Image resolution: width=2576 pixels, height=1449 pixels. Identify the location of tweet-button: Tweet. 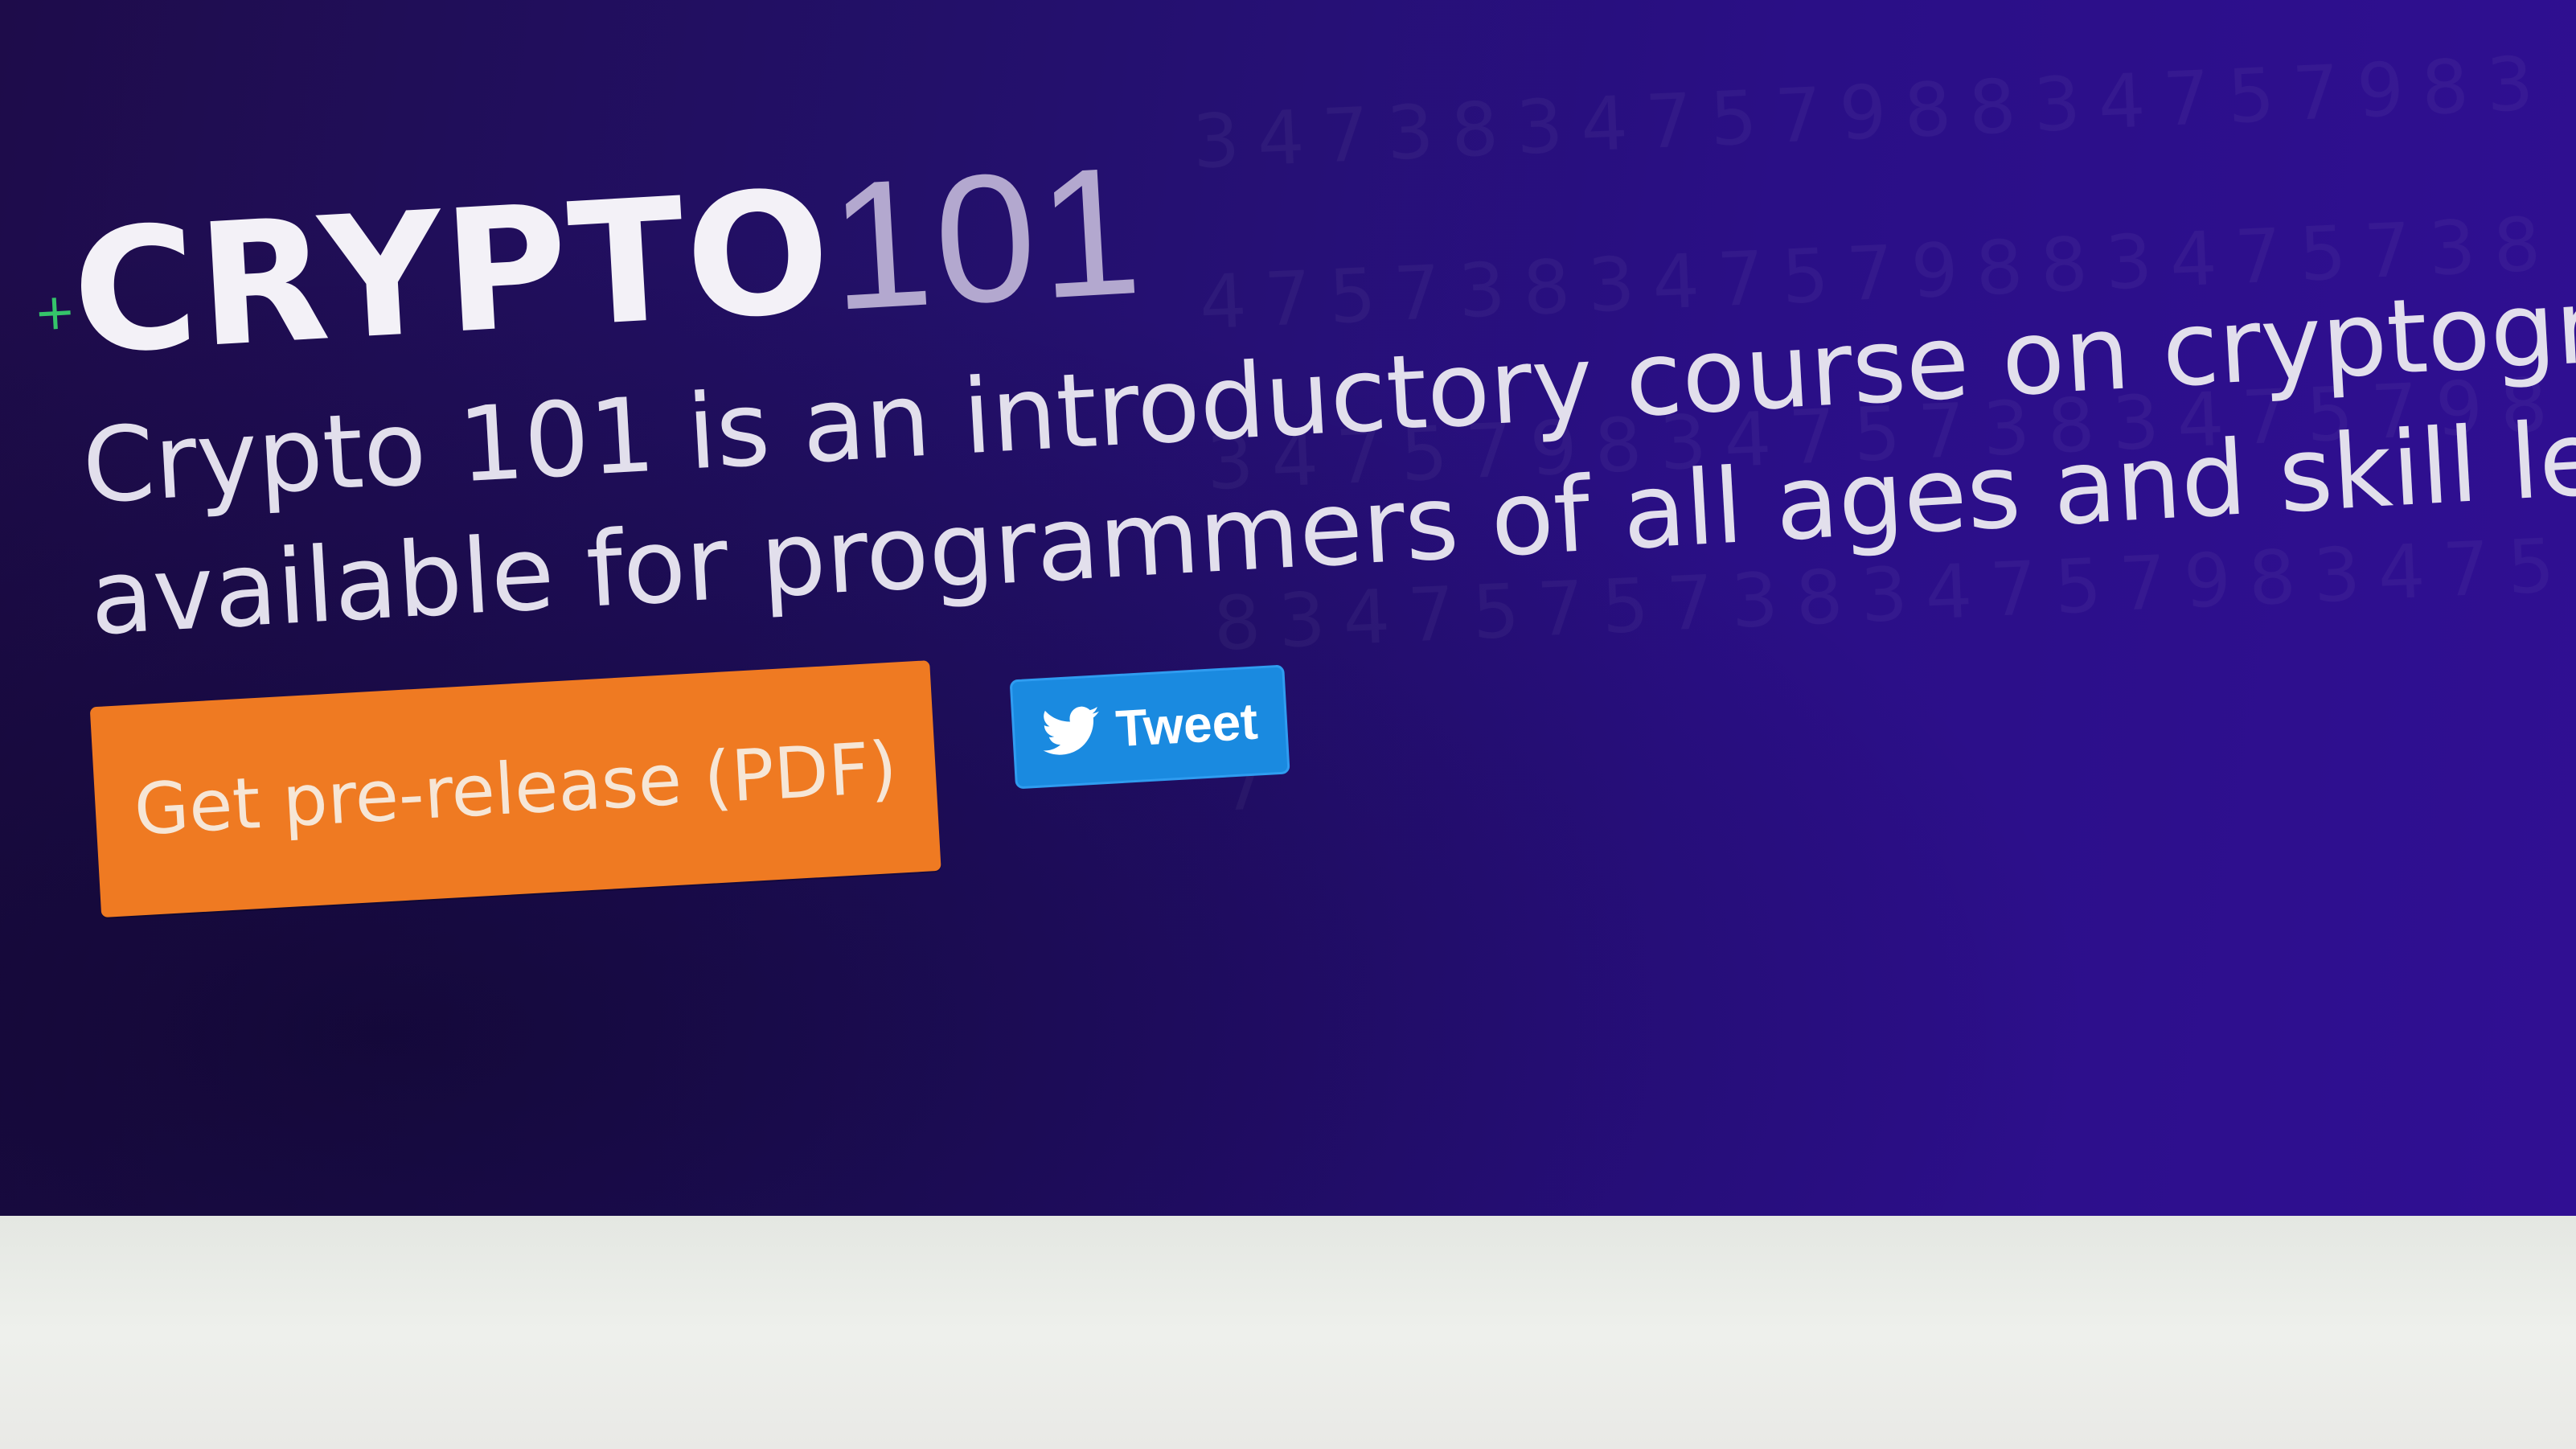
(1149, 727).